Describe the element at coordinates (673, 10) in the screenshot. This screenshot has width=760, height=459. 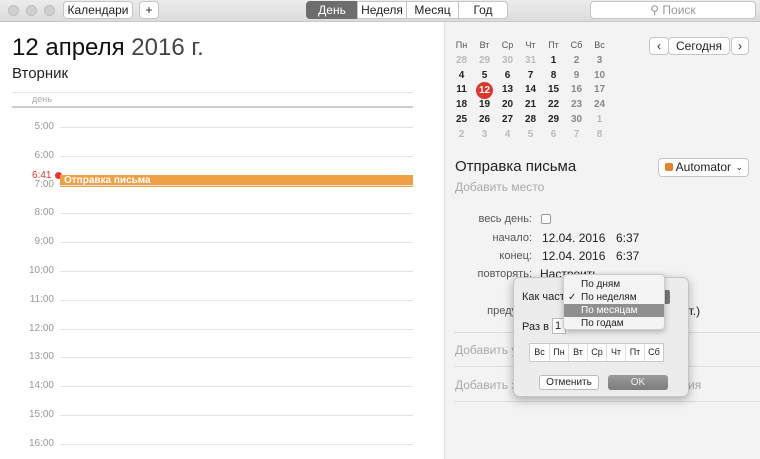
I see `search-input: ⚲ Поиск` at that location.